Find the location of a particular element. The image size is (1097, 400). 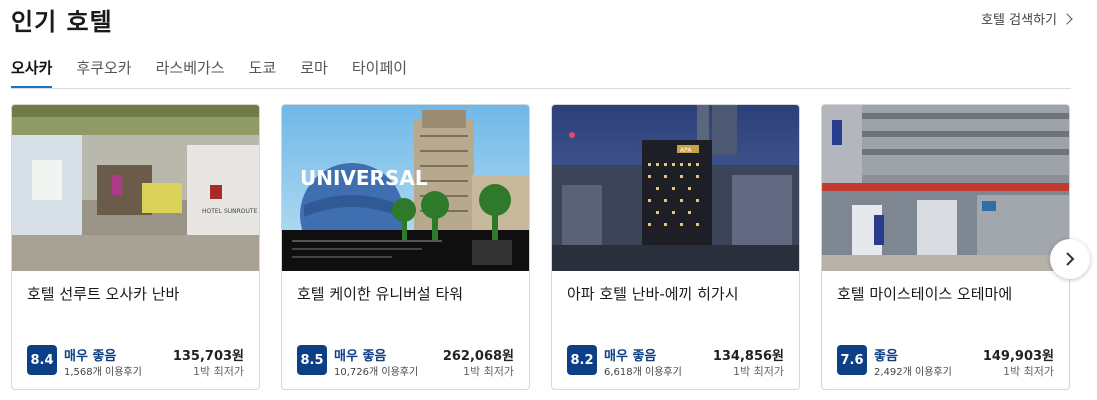

score-badge: 8.4 is located at coordinates (42, 360).